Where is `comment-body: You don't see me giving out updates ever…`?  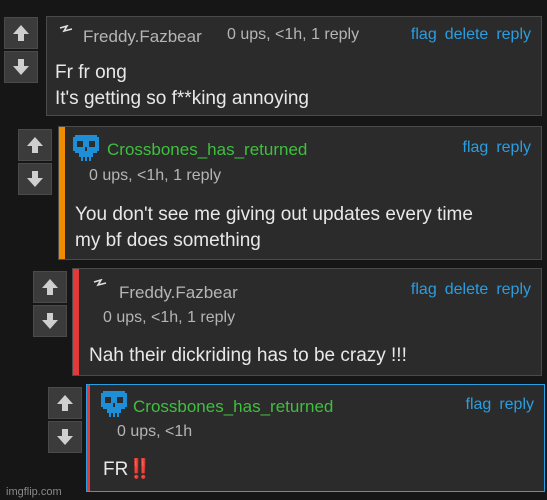
comment-body: You don't see me giving out updates ever… is located at coordinates (274, 228).